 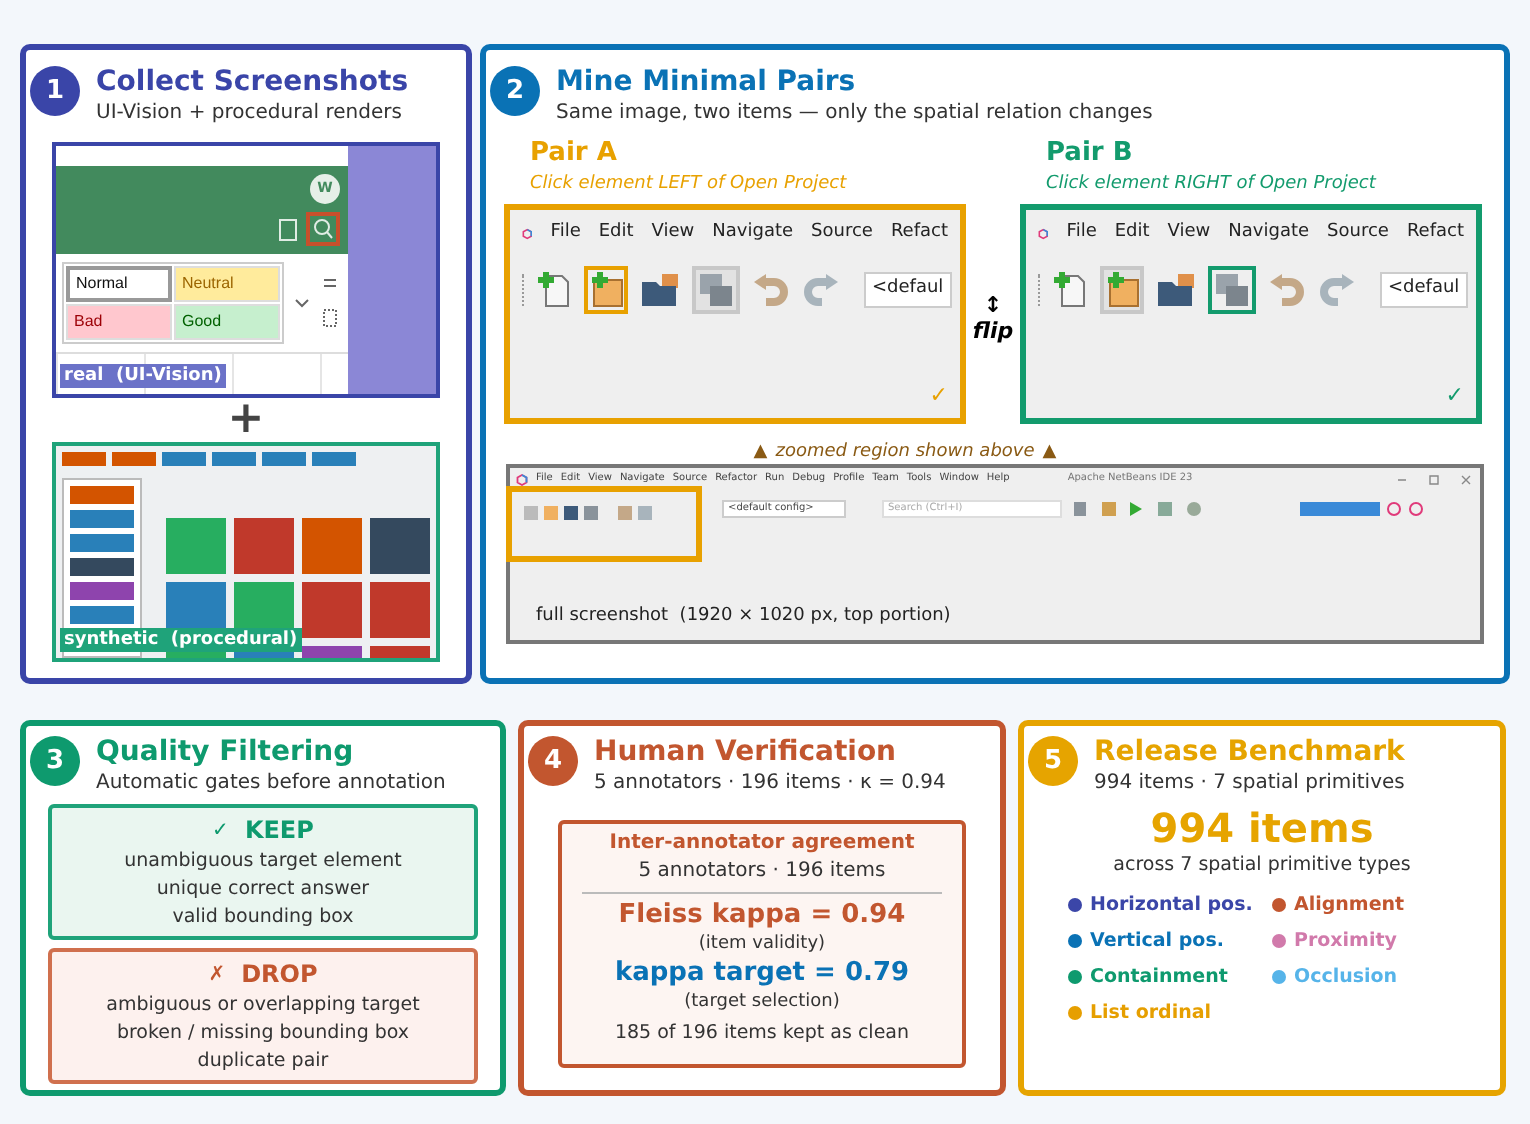 What do you see at coordinates (522, 479) in the screenshot?
I see `app-logo-icon` at bounding box center [522, 479].